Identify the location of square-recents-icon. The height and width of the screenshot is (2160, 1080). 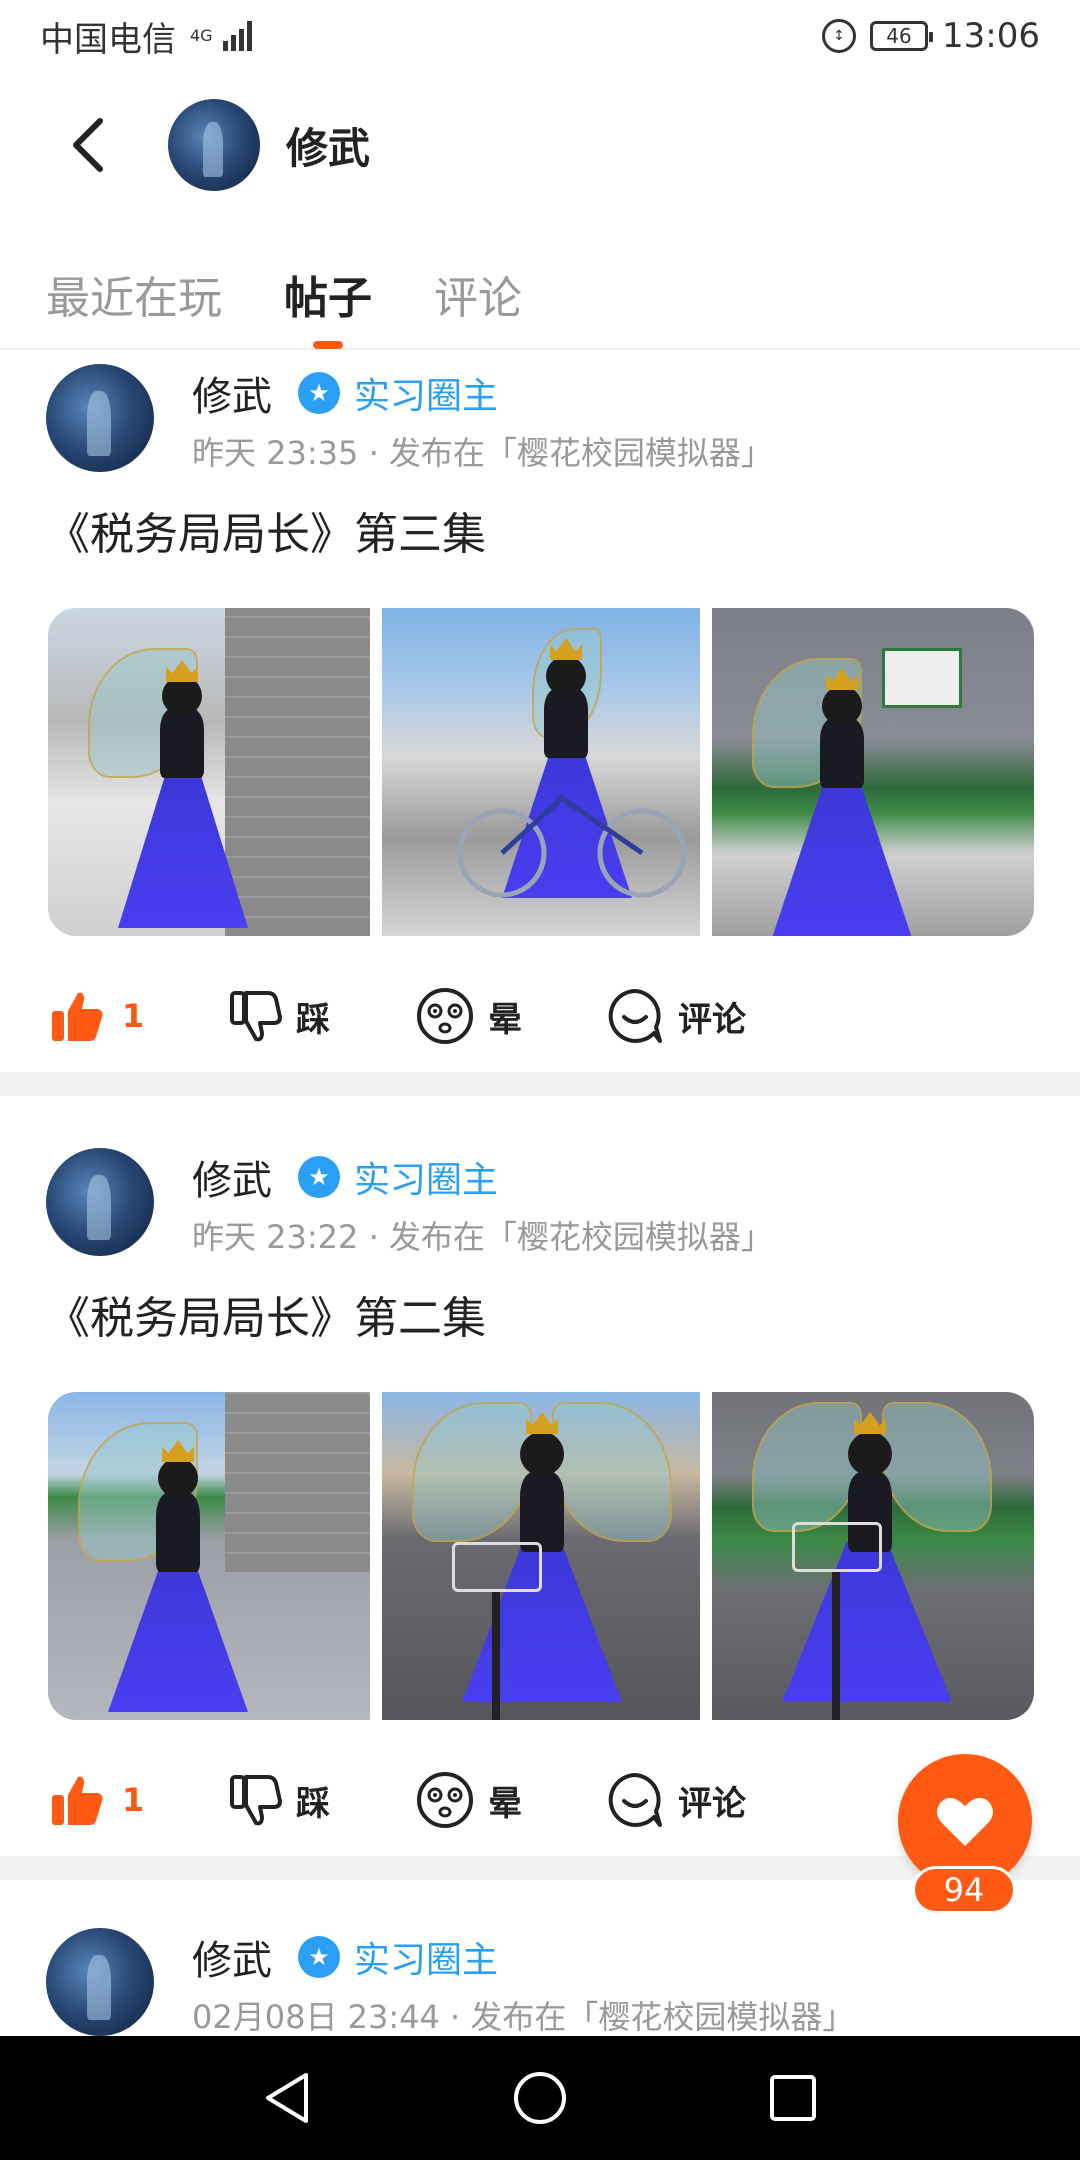
(793, 2098).